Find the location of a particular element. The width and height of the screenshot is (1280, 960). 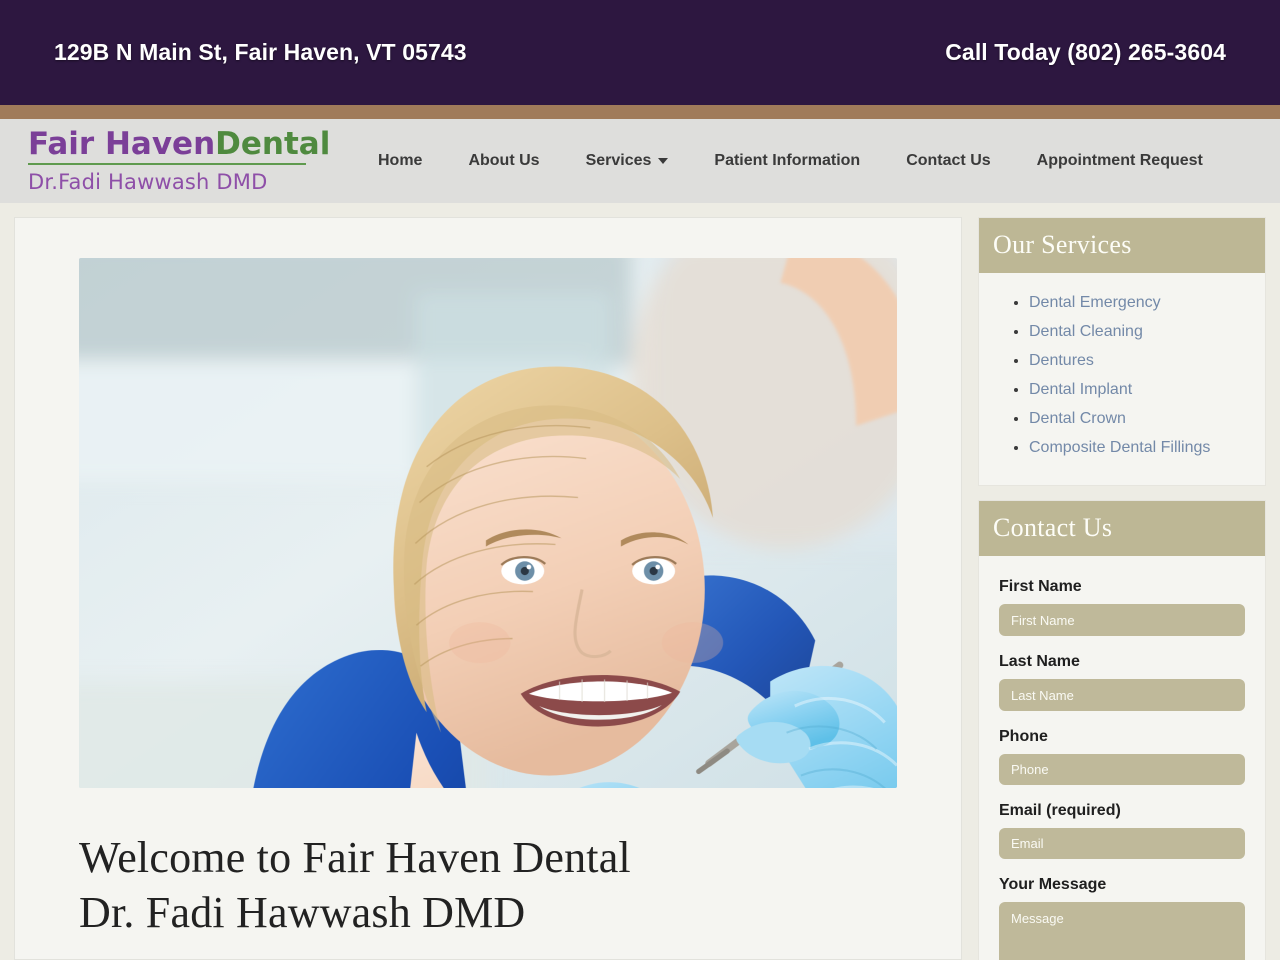

logo-primary-text: Fair HavenDental is located at coordinates (179, 145).